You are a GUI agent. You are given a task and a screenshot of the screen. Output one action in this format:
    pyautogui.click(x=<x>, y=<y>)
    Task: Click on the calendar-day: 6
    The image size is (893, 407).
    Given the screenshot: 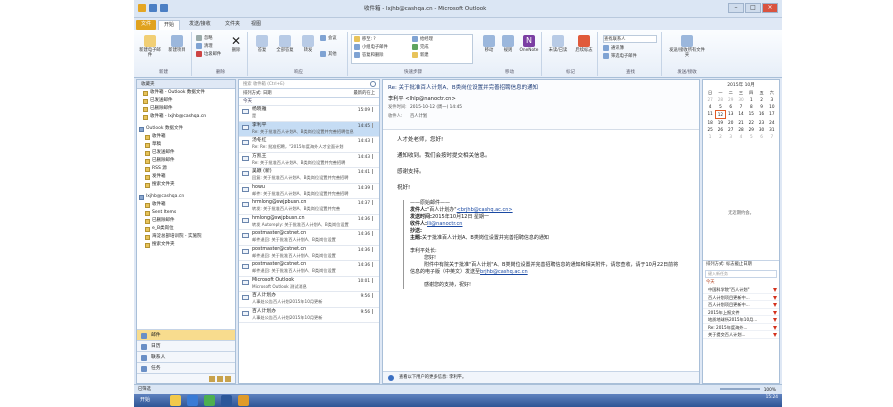 What is the action you would take?
    pyautogui.click(x=731, y=106)
    